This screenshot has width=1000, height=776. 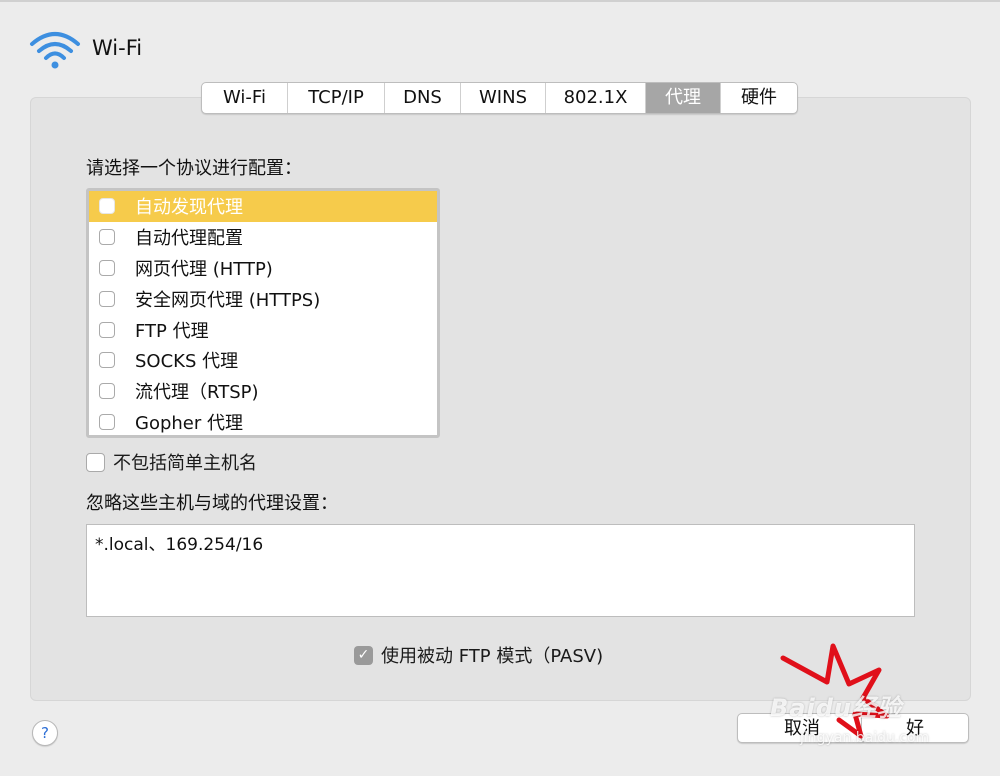 What do you see at coordinates (187, 362) in the screenshot?
I see `list-item-label: SOCKS 代理` at bounding box center [187, 362].